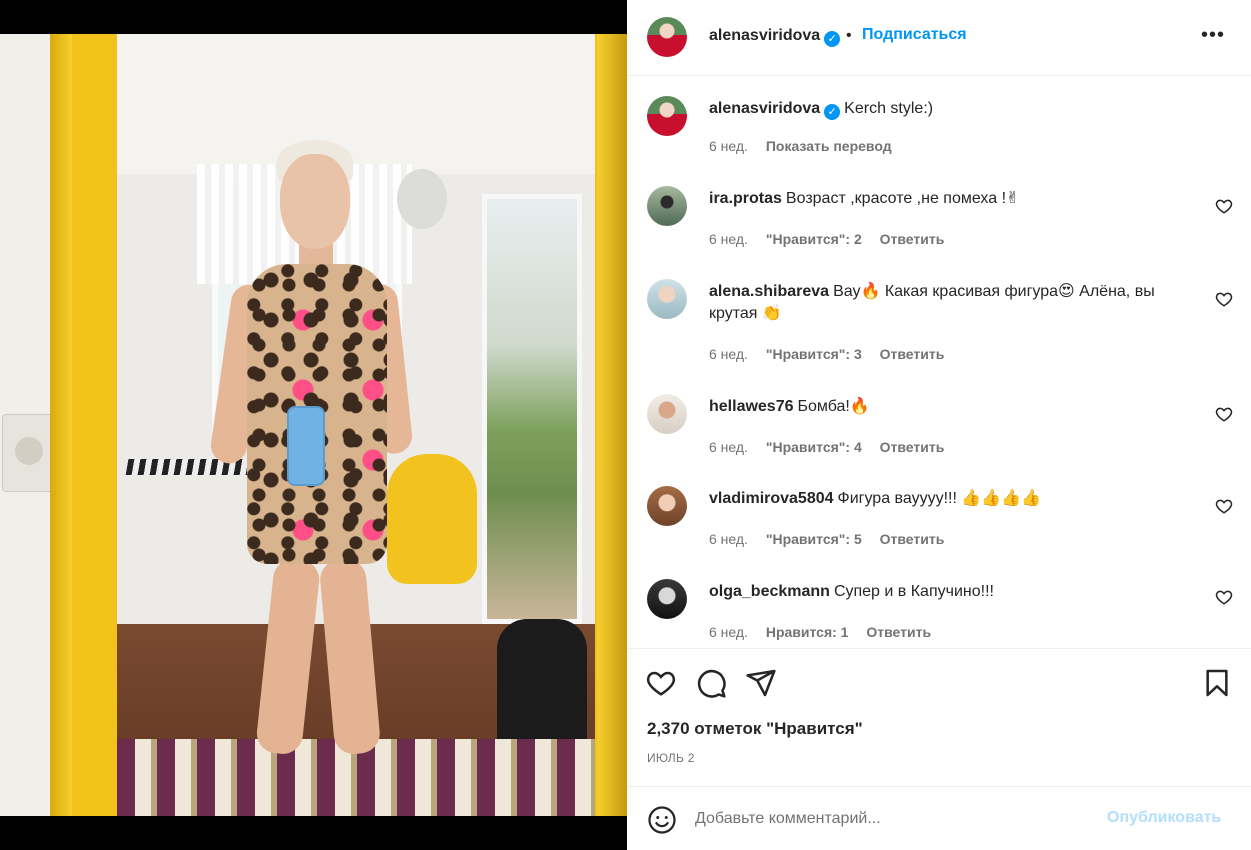 The width and height of the screenshot is (1251, 850). I want to click on comment-text: ira.protas Возраст ,красоте ,не помеха !✌, so click(954, 199).